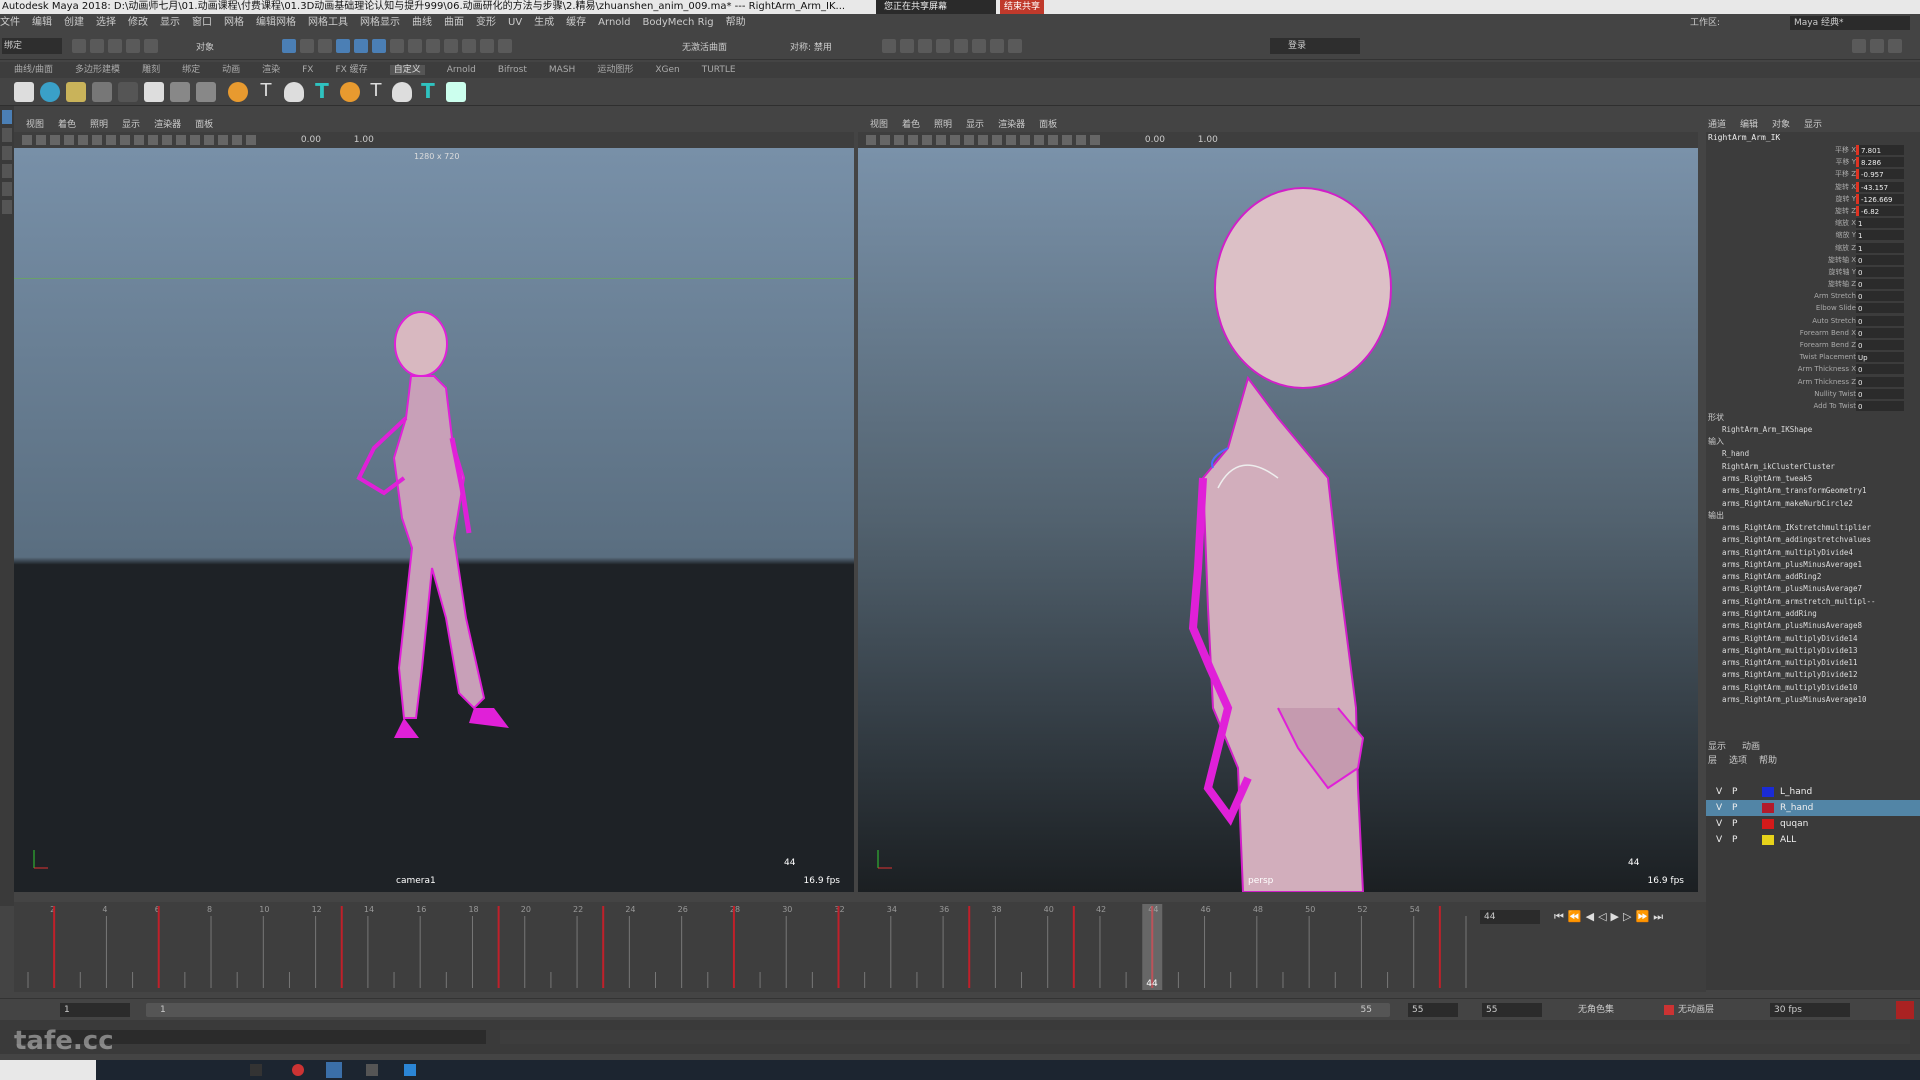 The image size is (1920, 1080). I want to click on input-node: arms_RightArm_transformGeometry1, so click(1813, 491).